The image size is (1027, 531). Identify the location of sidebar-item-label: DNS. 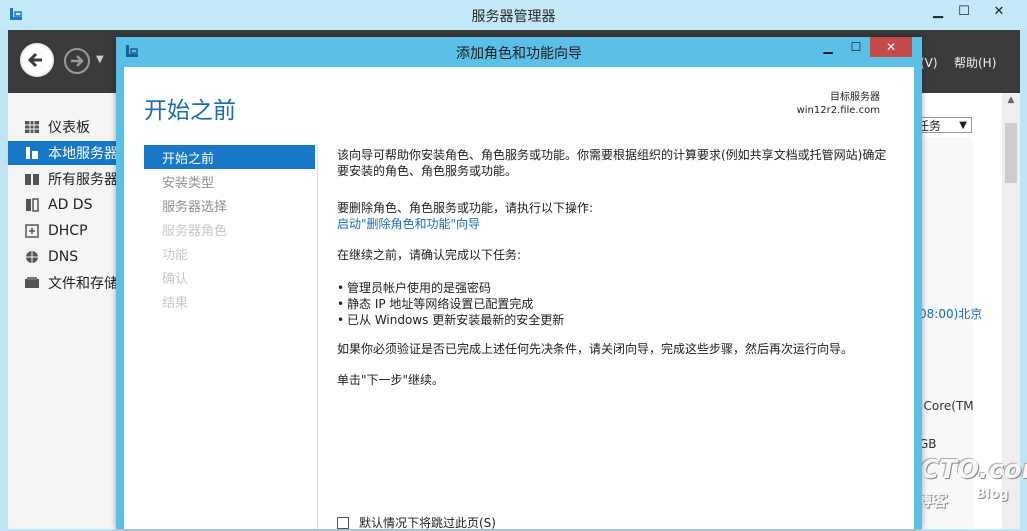
(63, 257).